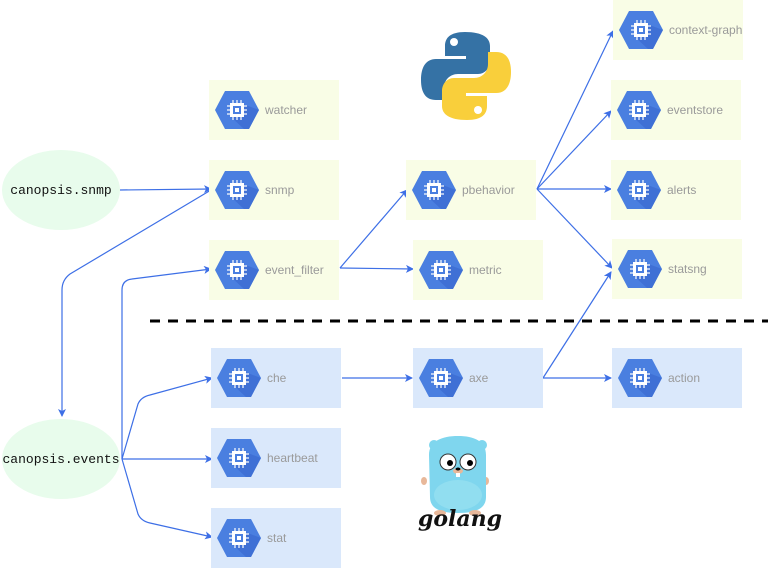 This screenshot has height=569, width=768. I want to click on edge-pbehavior-contextgraph, so click(575, 110).